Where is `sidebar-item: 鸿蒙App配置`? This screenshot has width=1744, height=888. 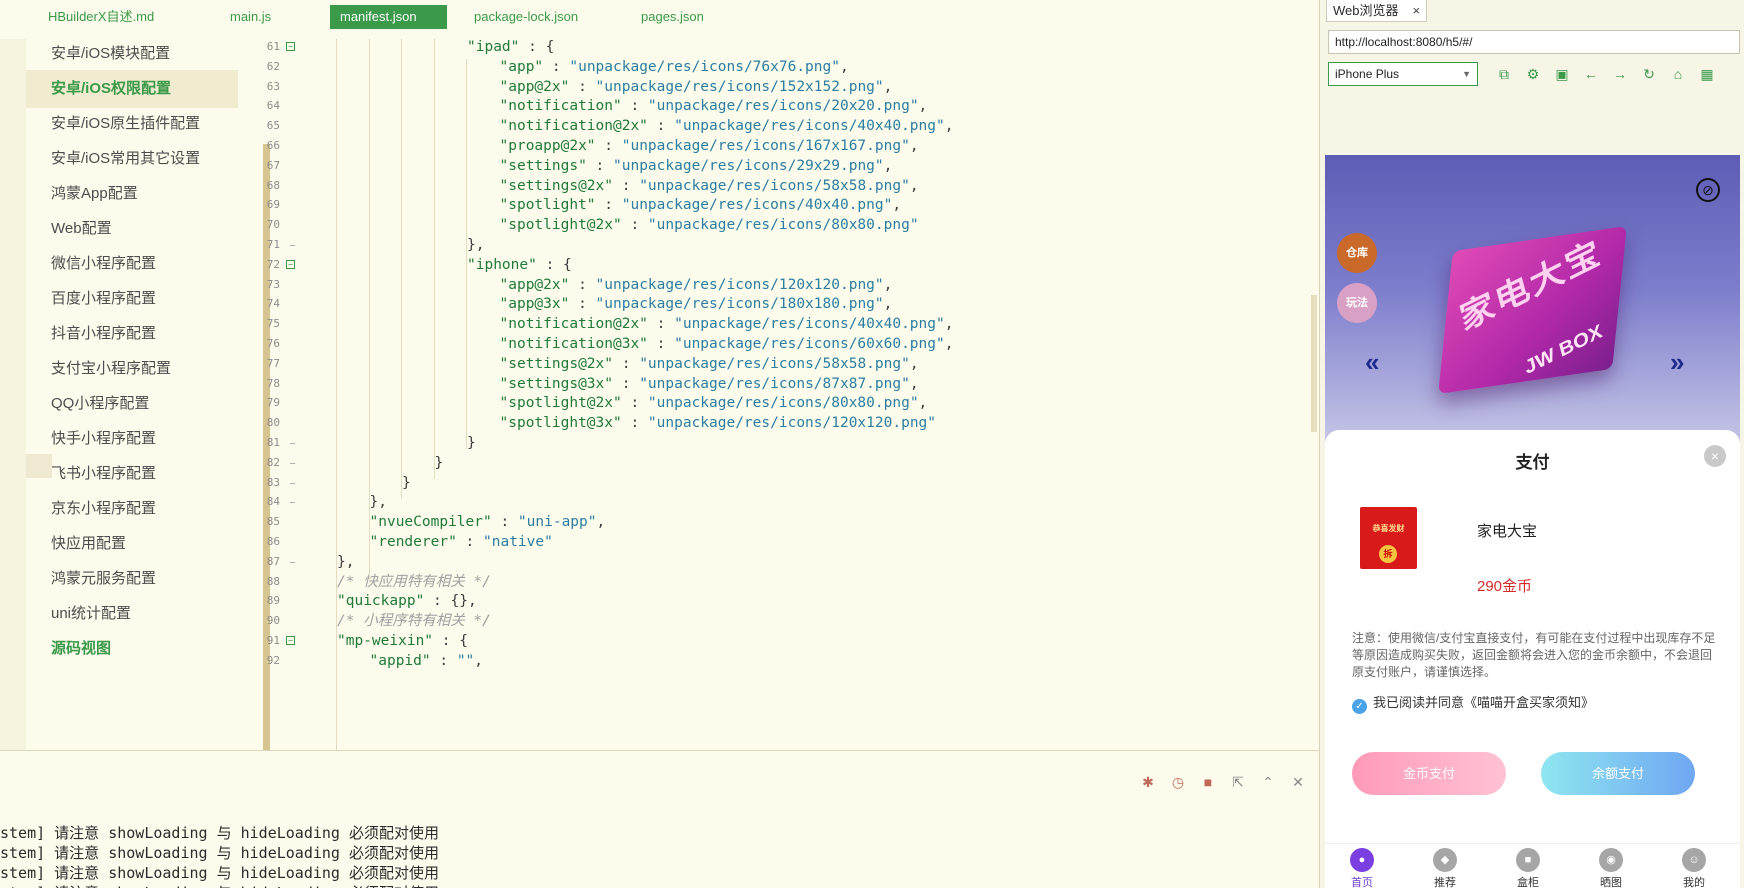 sidebar-item: 鸿蒙App配置 is located at coordinates (132, 194).